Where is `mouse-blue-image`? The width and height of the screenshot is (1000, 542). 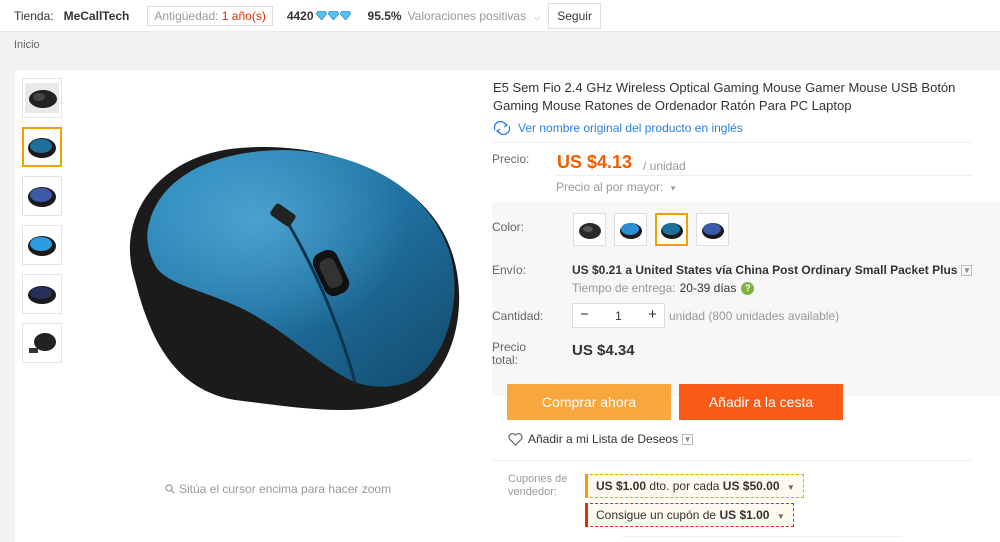 mouse-blue-image is located at coordinates (42, 148).